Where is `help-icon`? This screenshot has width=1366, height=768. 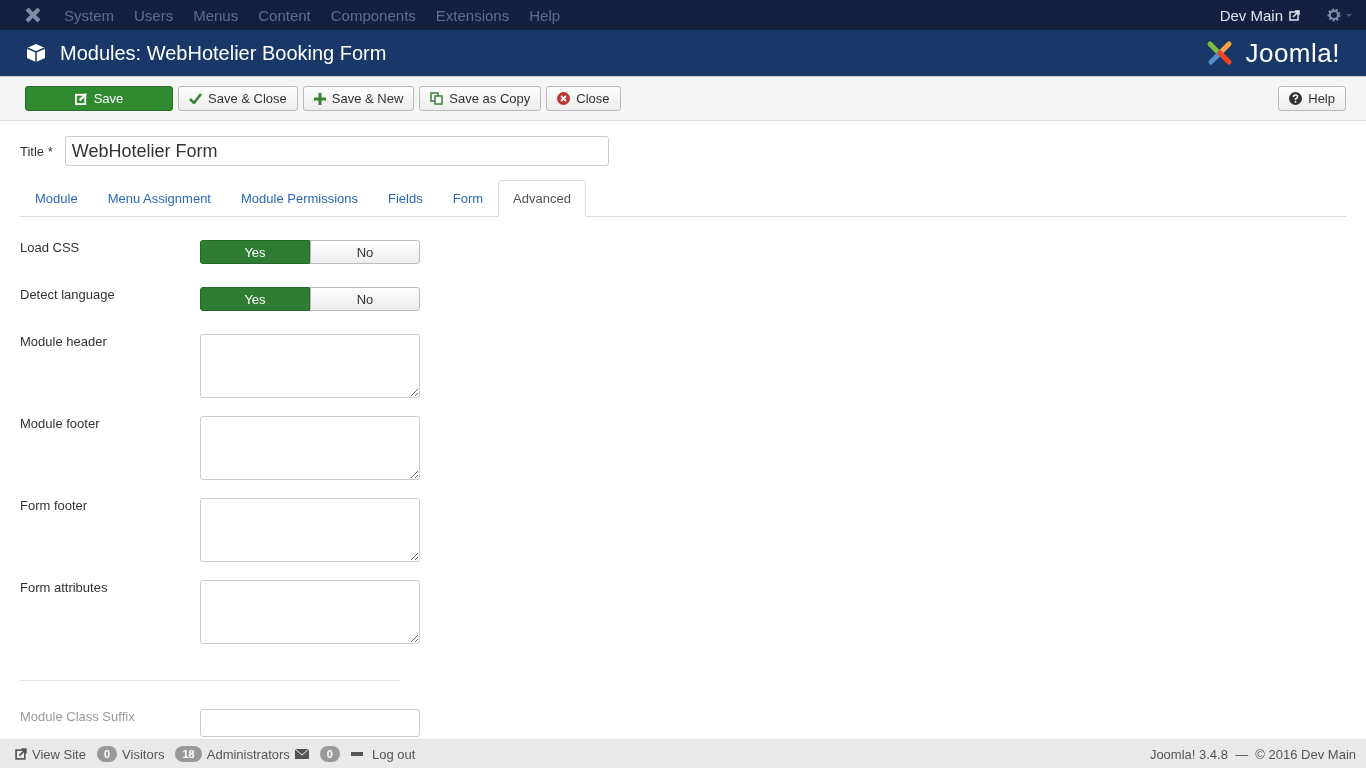 help-icon is located at coordinates (1296, 98).